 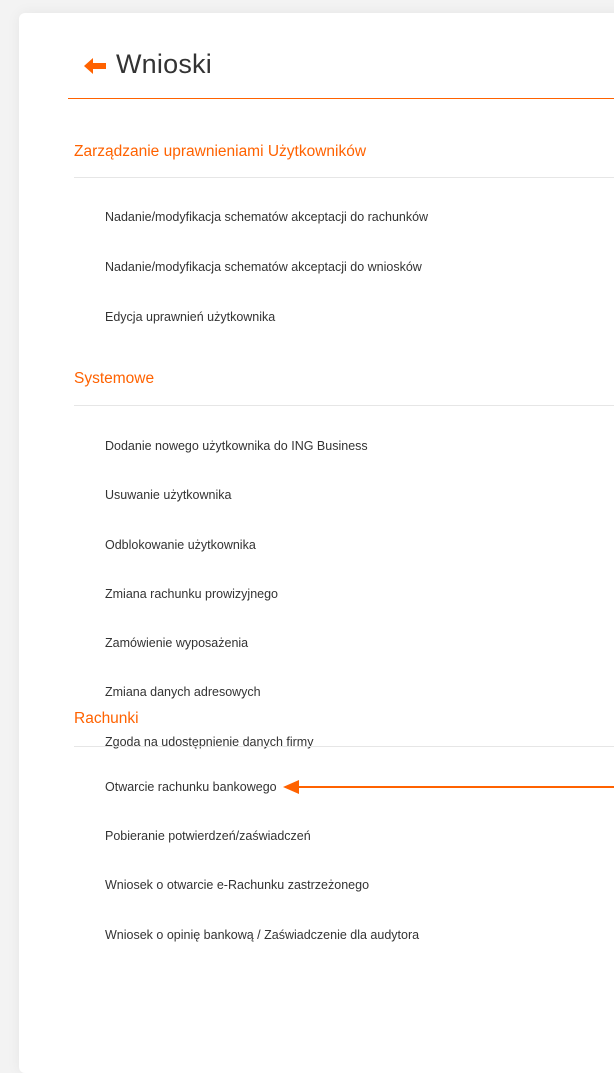 What do you see at coordinates (114, 378) in the screenshot?
I see `section-title-systemowe: Systemowe` at bounding box center [114, 378].